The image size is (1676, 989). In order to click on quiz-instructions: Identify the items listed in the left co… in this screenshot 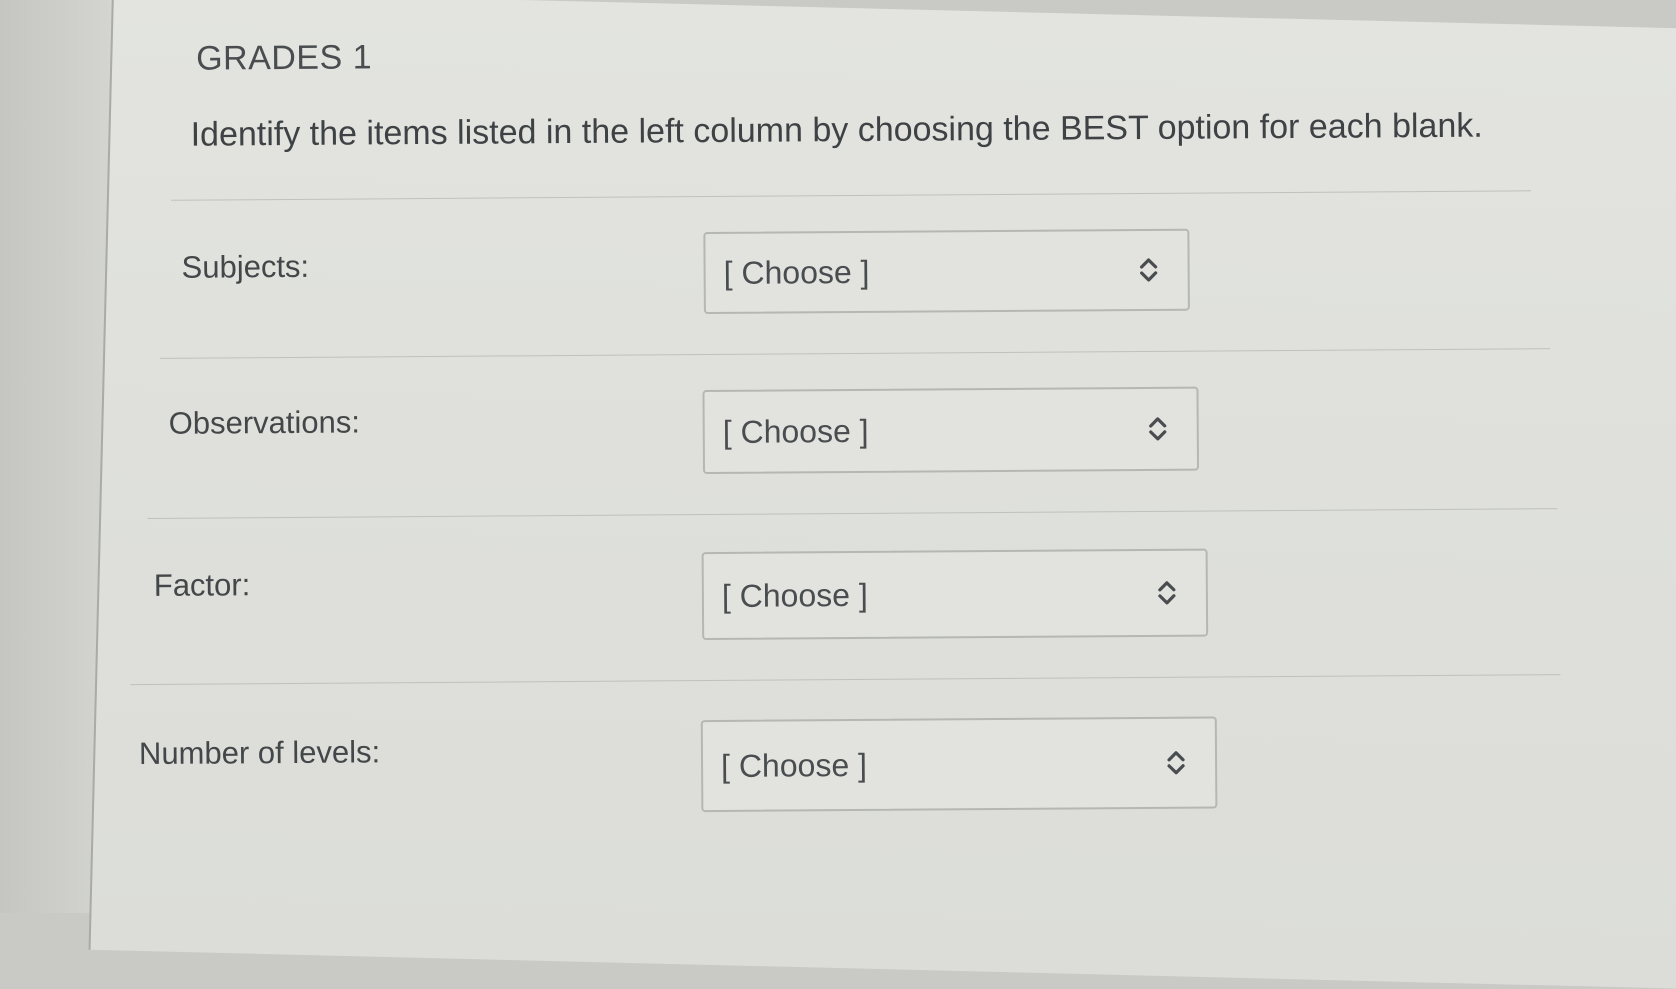, I will do `click(836, 130)`.